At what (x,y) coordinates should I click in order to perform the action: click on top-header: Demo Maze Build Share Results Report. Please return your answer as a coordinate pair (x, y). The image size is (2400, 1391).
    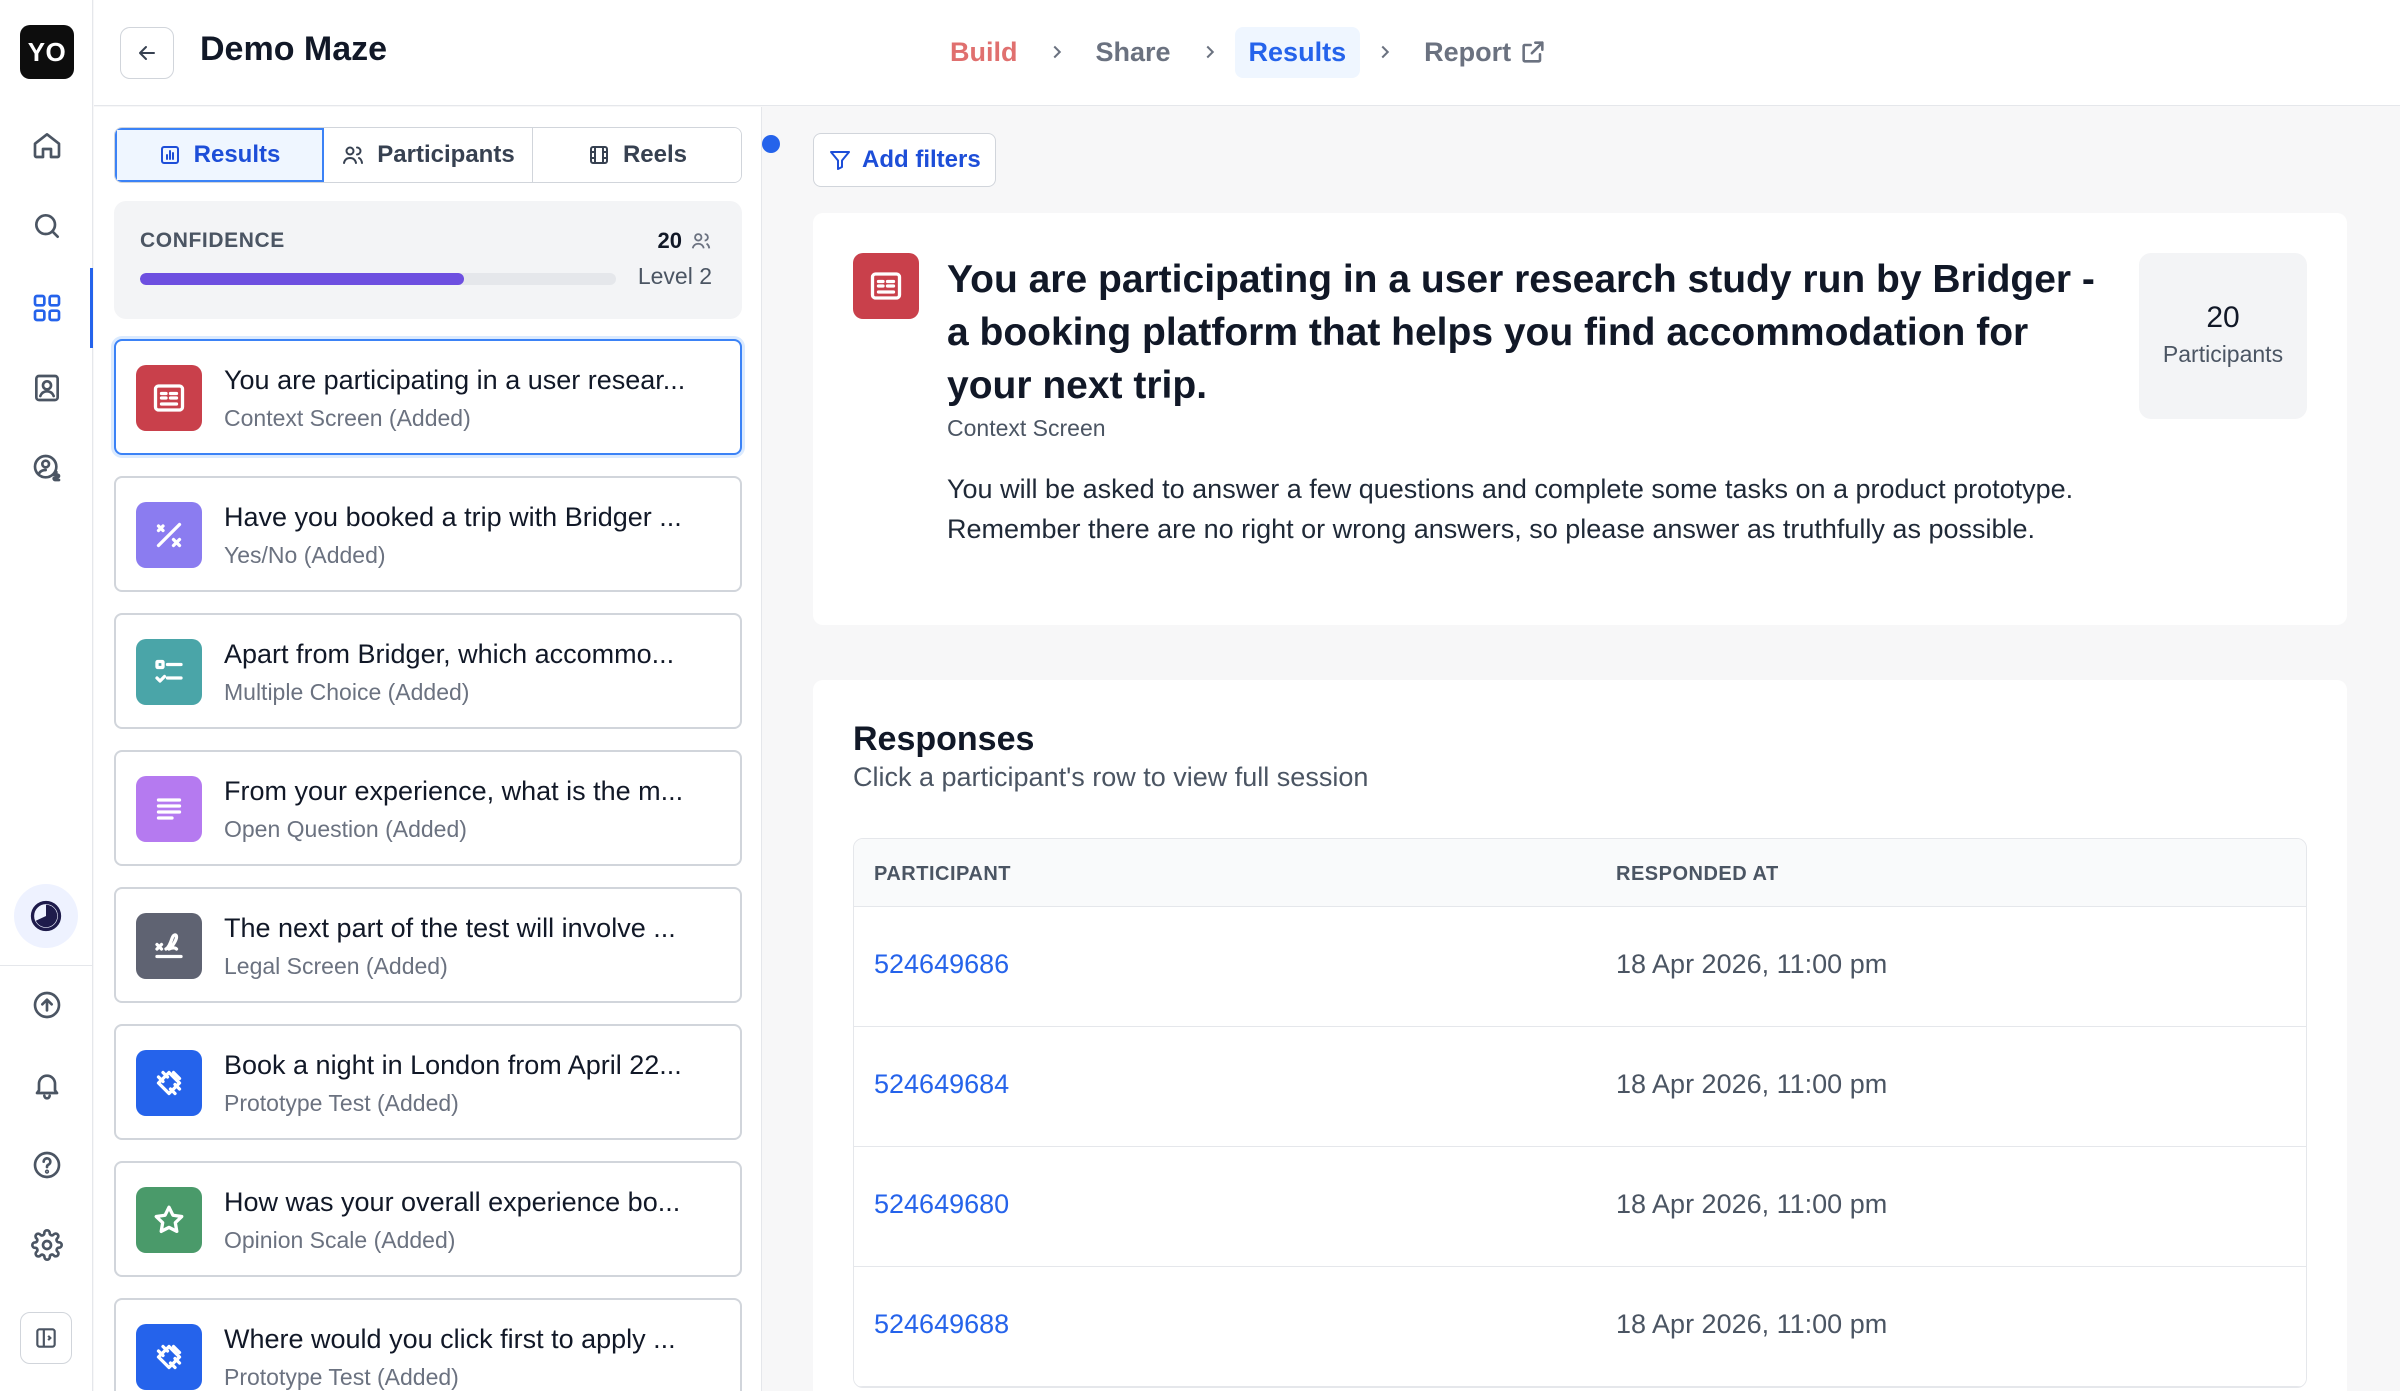
    Looking at the image, I should click on (1247, 53).